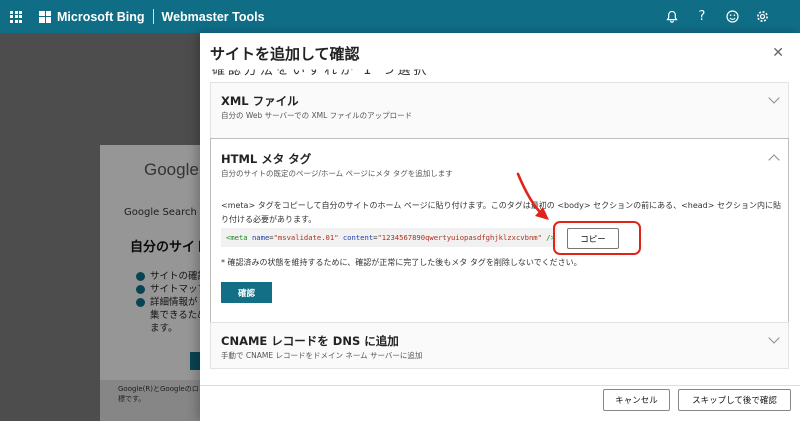 This screenshot has width=800, height=421. I want to click on chevron-up-icon, so click(774, 160).